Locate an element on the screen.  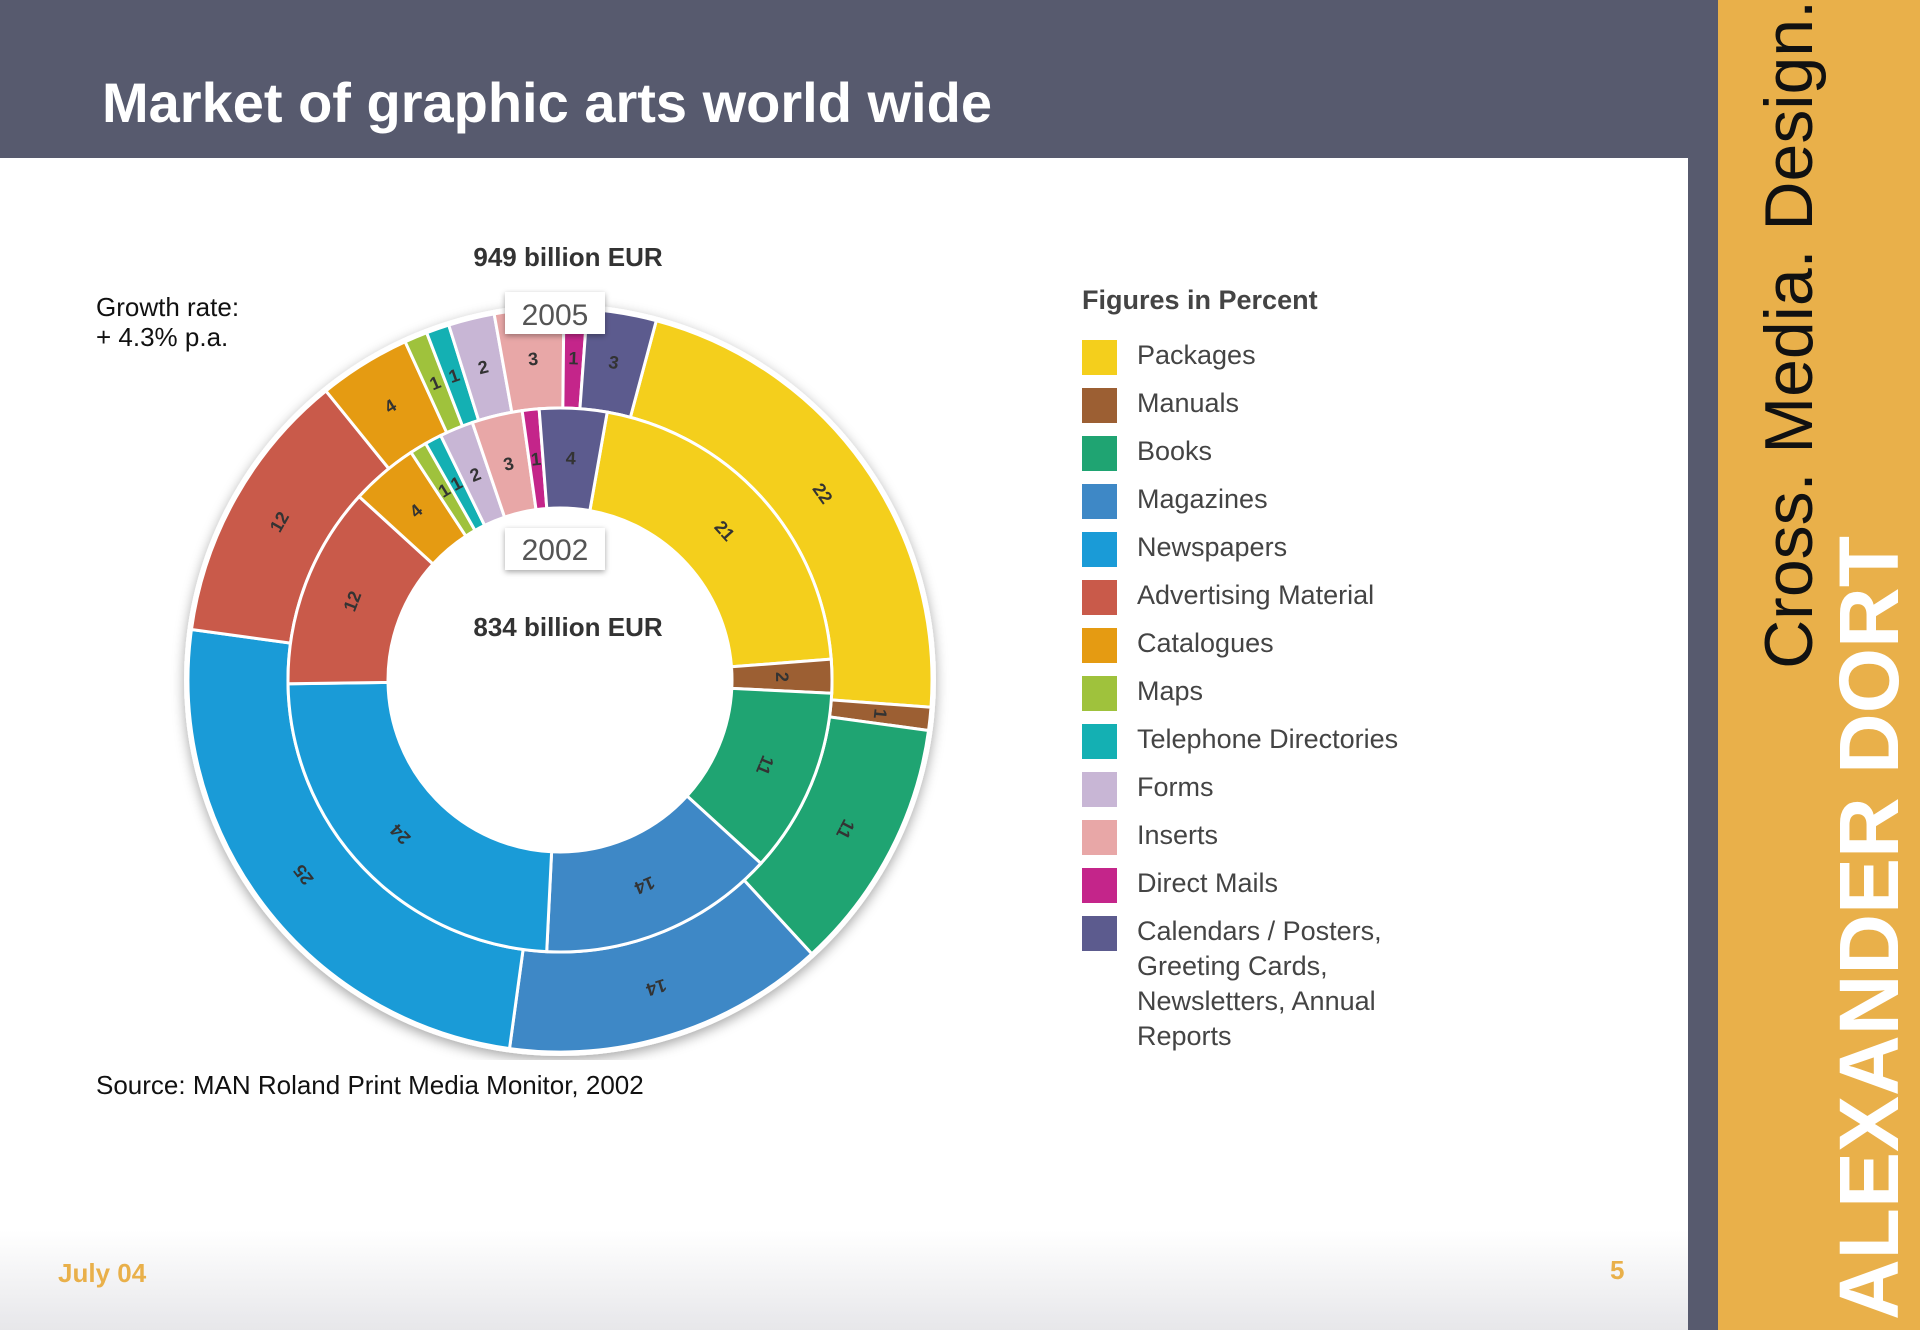
legend-label: Magazines is located at coordinates (1202, 499).